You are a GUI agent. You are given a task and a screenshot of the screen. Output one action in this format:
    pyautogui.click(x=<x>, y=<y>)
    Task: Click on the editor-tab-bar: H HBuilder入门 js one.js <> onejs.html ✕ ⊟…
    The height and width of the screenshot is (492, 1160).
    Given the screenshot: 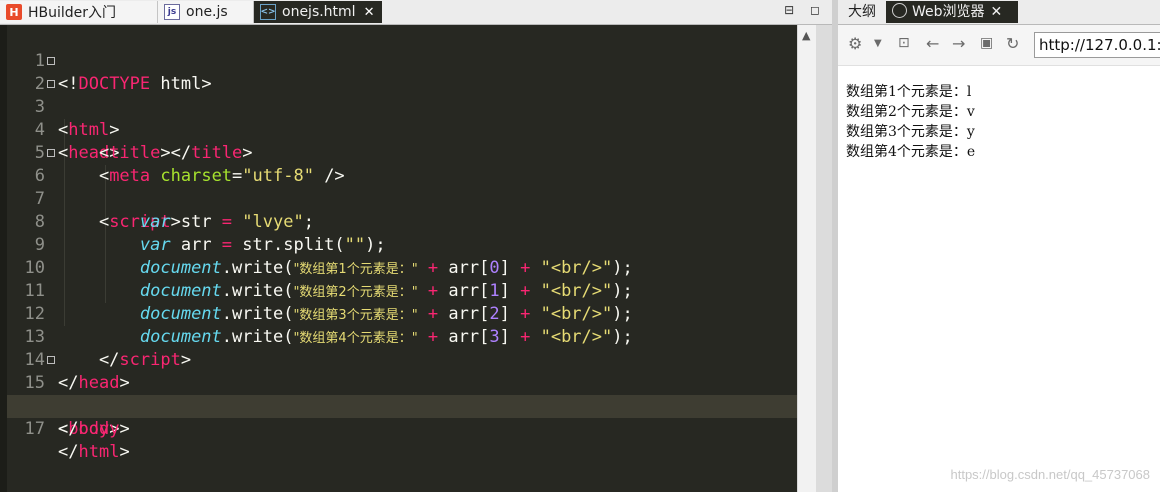 What is the action you would take?
    pyautogui.click(x=416, y=12)
    